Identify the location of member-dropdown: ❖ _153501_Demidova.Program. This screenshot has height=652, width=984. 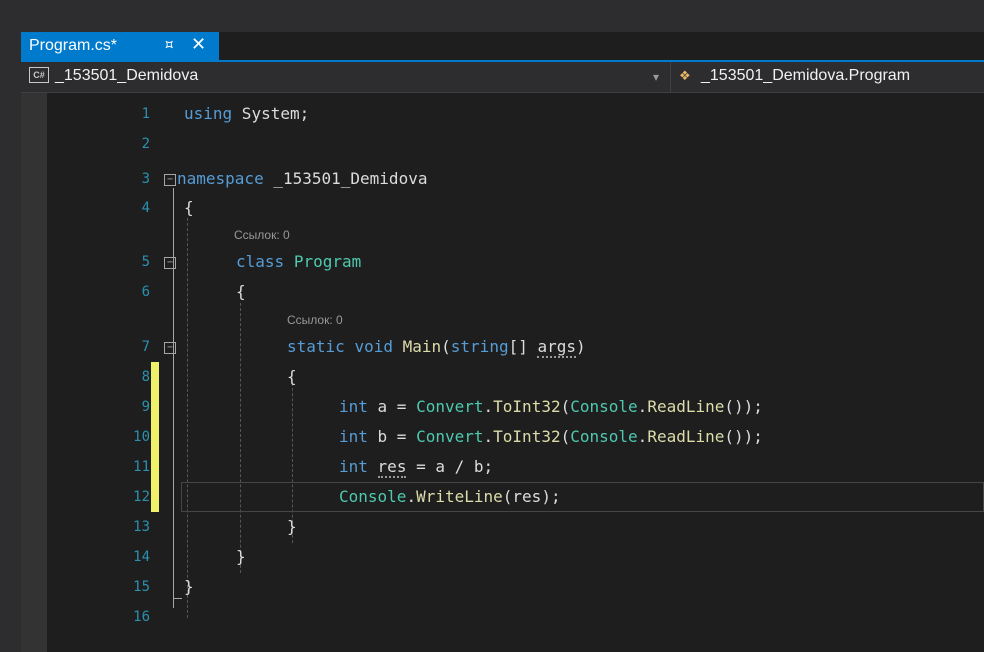
(794, 76).